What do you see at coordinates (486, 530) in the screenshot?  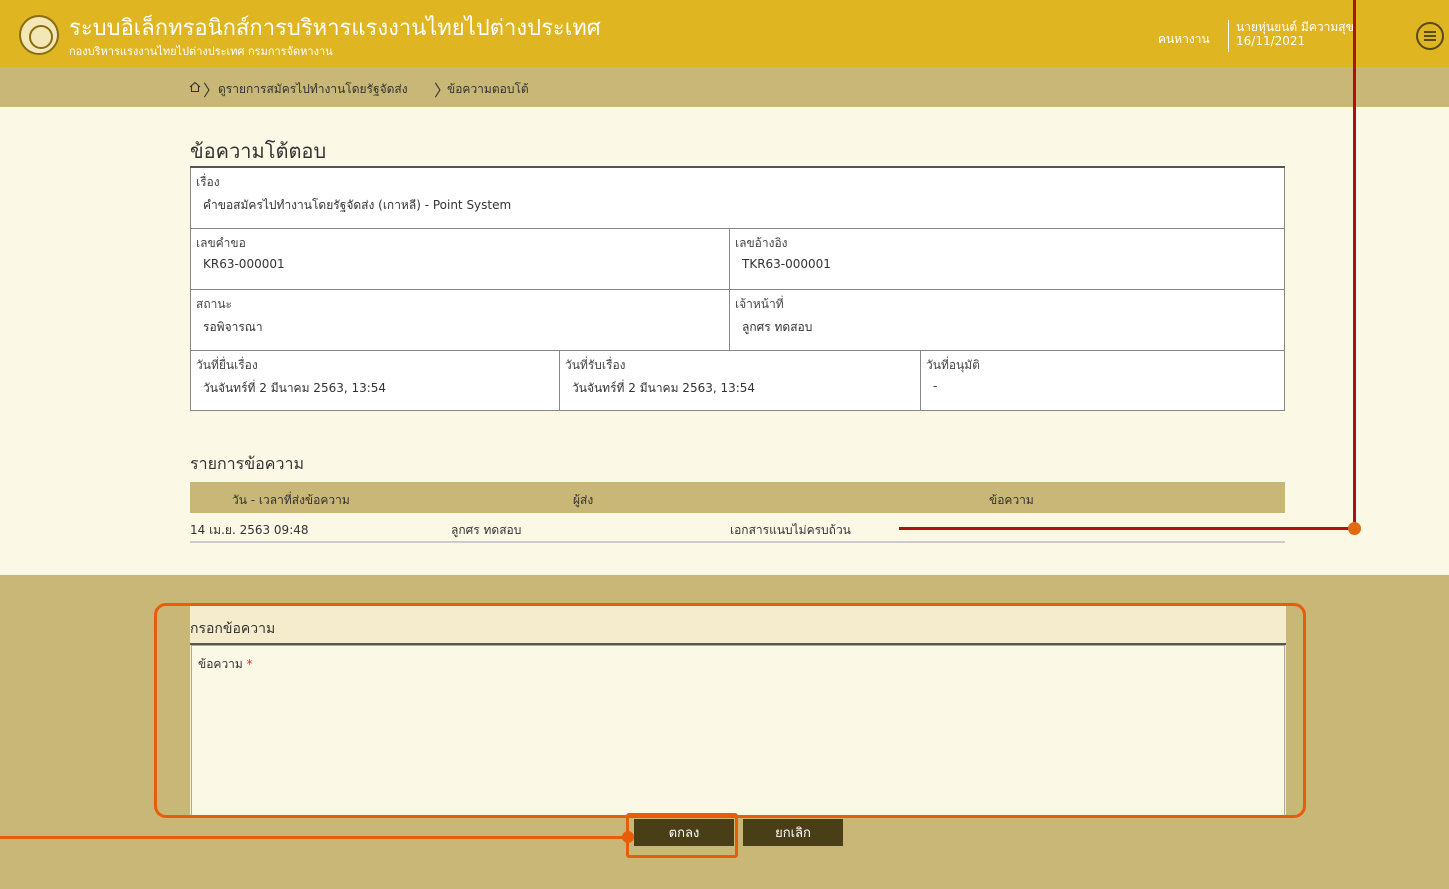 I see `row-sender: ลูกศร ทดสอบ` at bounding box center [486, 530].